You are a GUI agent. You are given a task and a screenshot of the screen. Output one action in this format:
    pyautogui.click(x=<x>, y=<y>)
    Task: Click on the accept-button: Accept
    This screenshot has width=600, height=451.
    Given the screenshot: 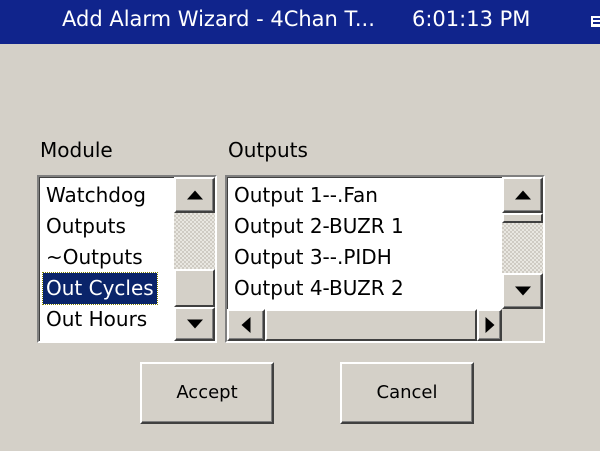 What is the action you would take?
    pyautogui.click(x=207, y=393)
    